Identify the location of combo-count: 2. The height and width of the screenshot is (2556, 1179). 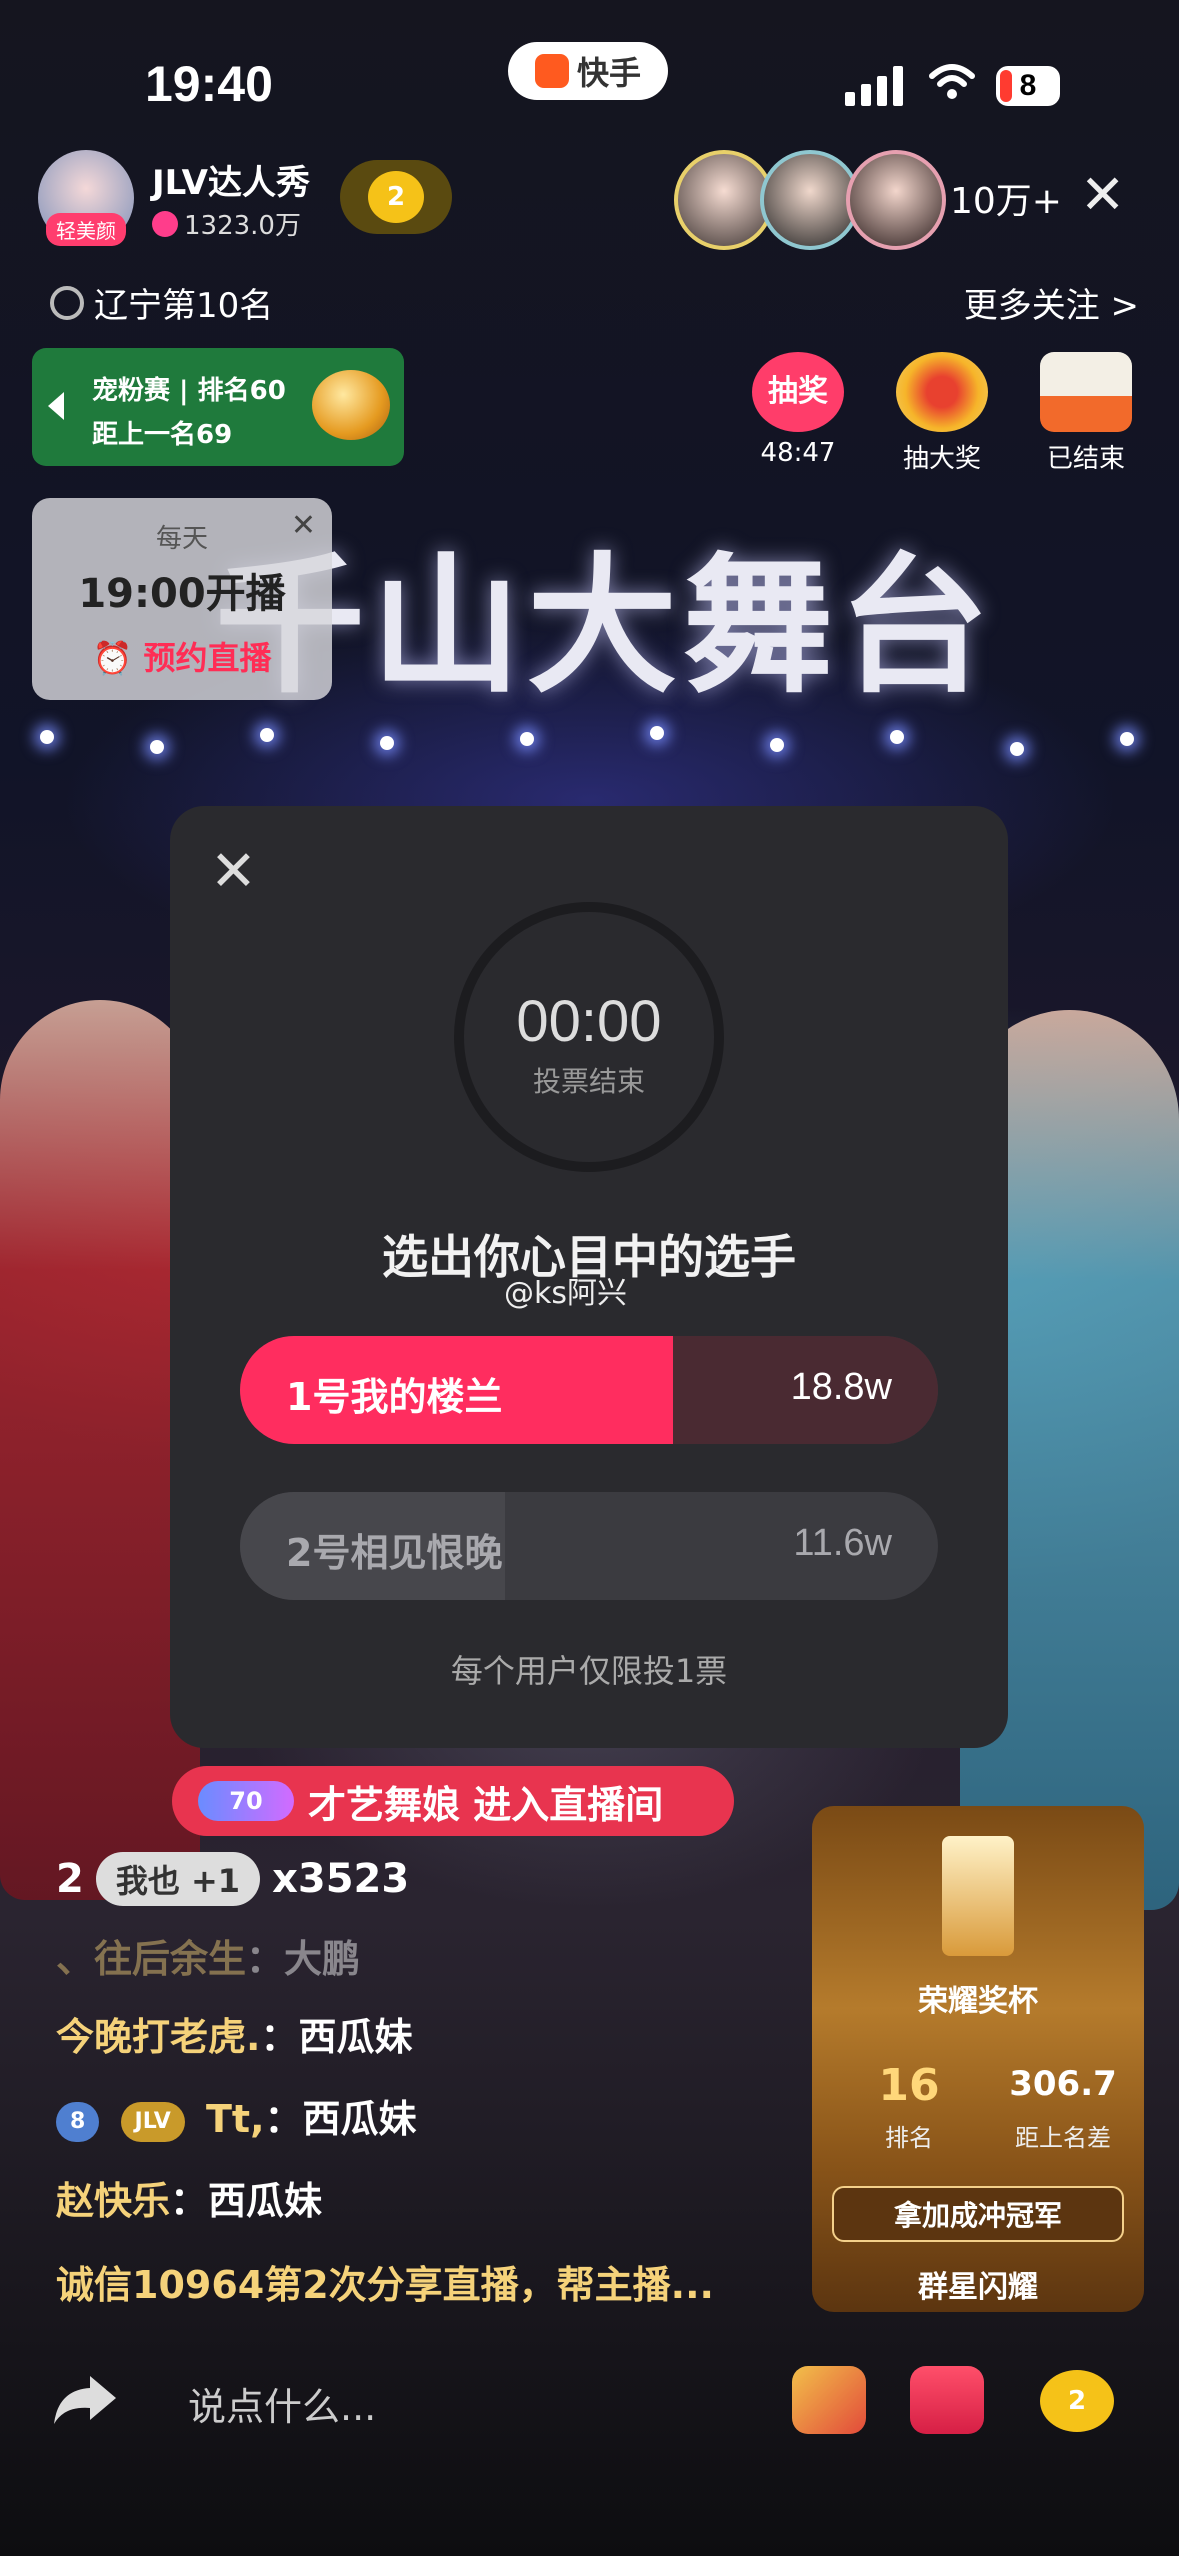
(70, 1879).